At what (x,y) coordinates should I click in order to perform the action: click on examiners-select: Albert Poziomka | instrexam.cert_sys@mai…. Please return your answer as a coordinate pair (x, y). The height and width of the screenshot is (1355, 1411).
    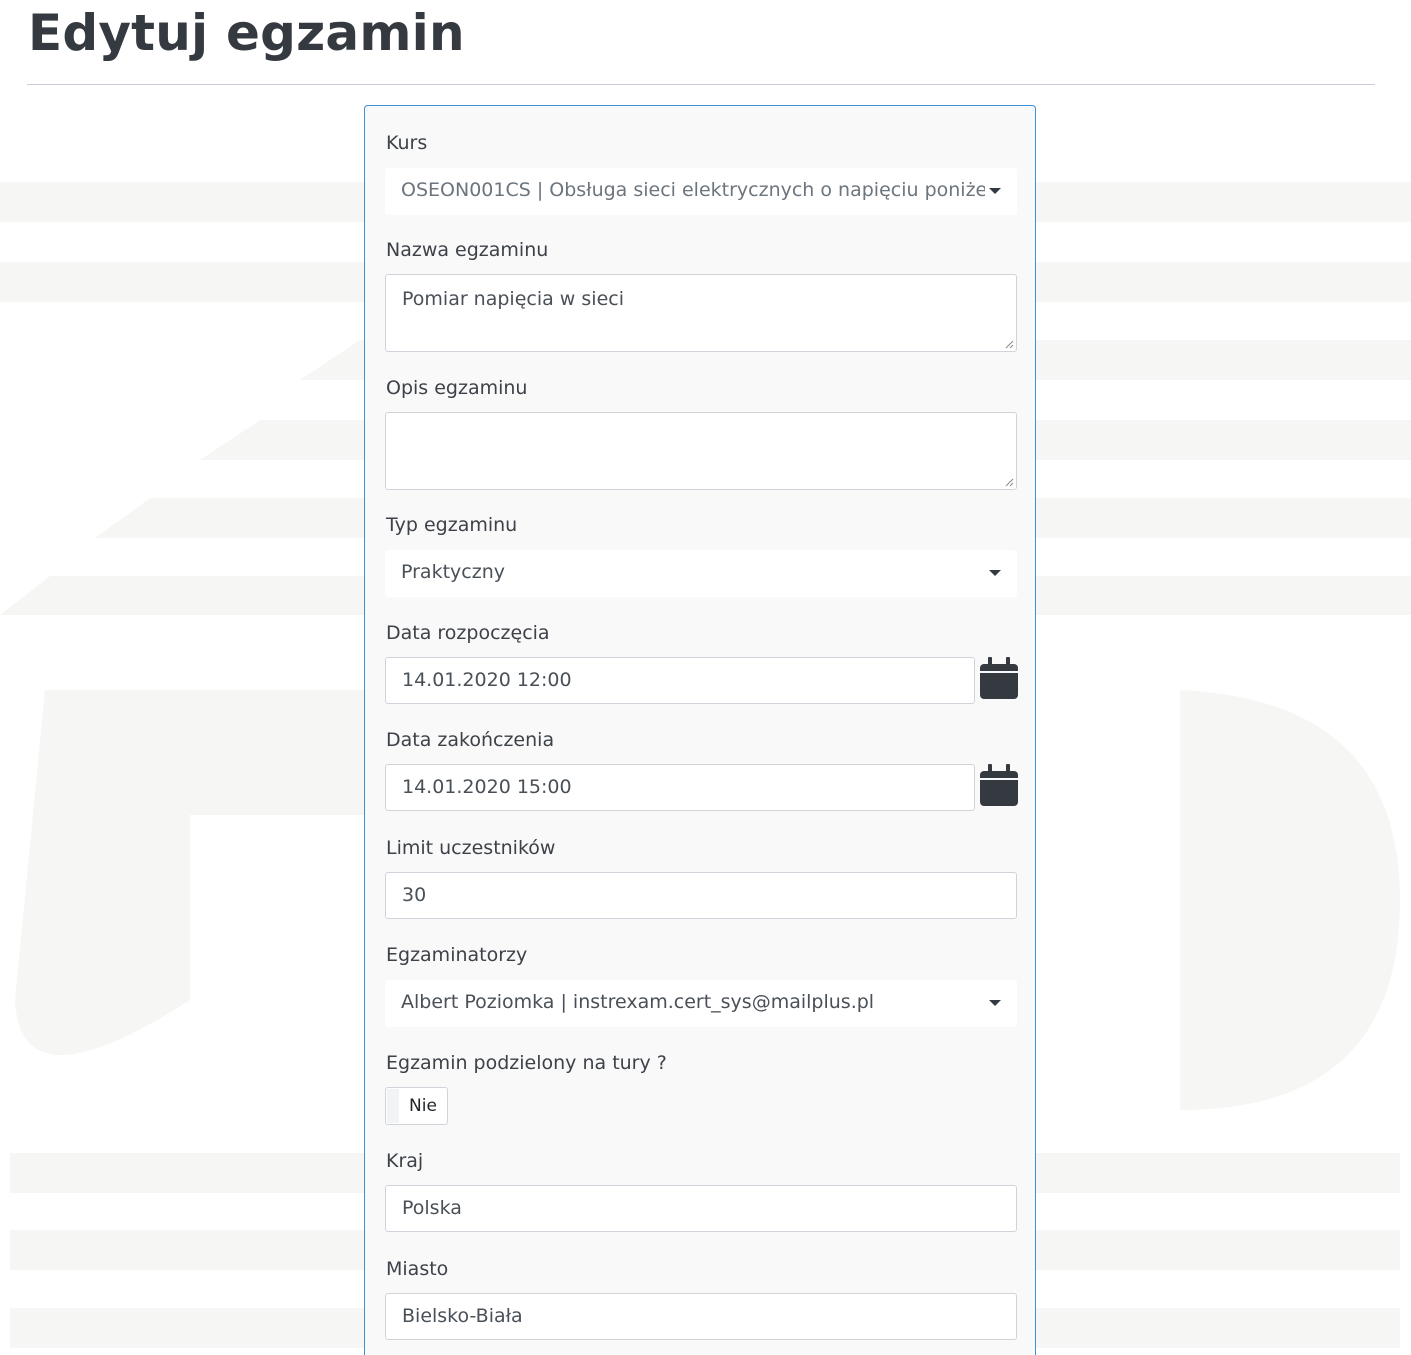
    Looking at the image, I should click on (701, 1003).